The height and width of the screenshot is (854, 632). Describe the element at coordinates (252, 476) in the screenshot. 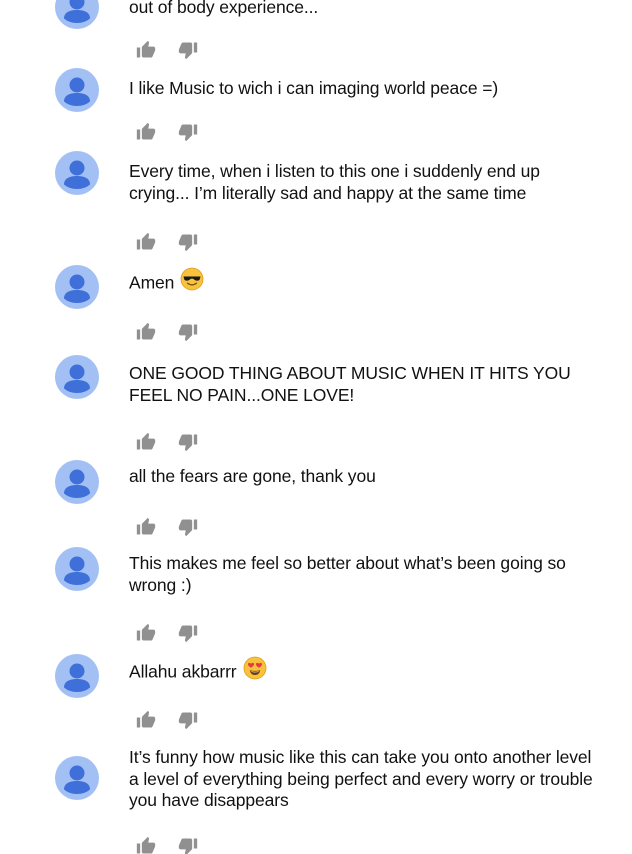

I see `comment-text: all the fears are gone, thank you` at that location.